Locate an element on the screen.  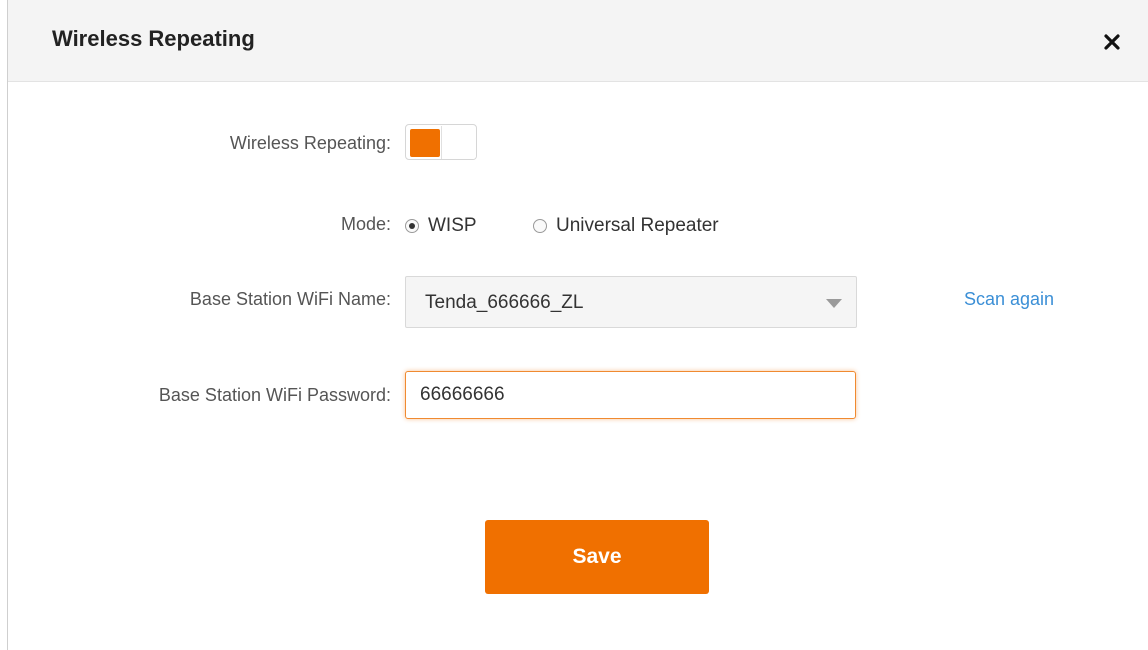
wireless-repeating-toggle is located at coordinates (441, 142).